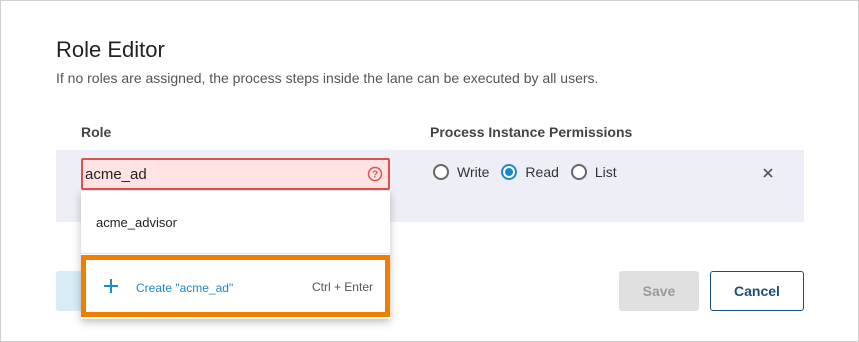 Image resolution: width=859 pixels, height=342 pixels. I want to click on create-role-option: Create "acme_ad" Ctrl + Enter, so click(235, 286).